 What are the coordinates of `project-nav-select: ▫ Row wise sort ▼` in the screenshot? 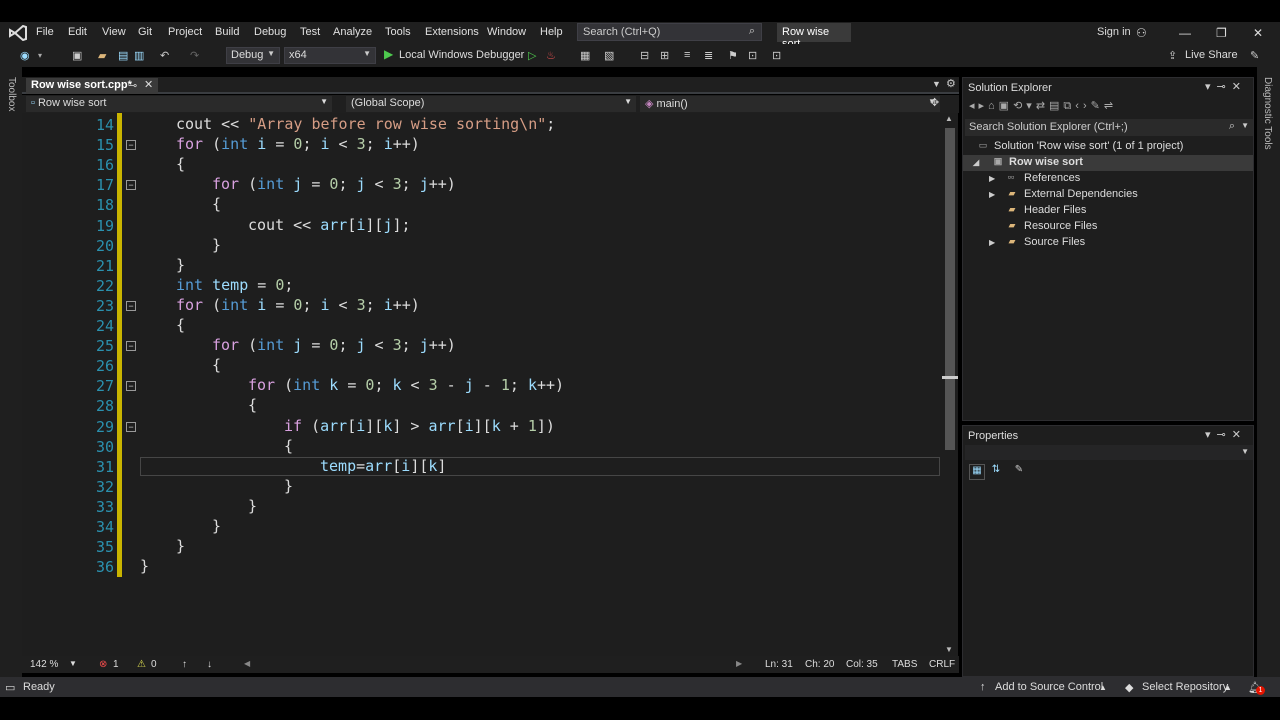 It's located at (179, 104).